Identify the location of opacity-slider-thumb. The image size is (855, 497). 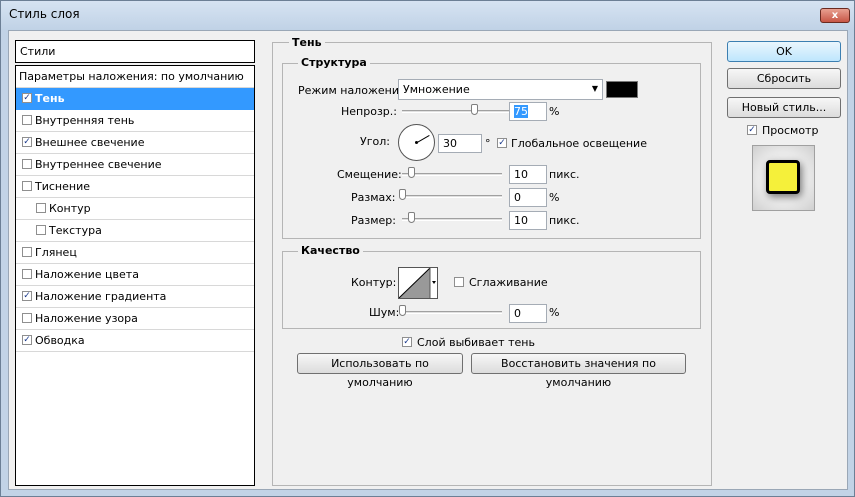
(474, 109).